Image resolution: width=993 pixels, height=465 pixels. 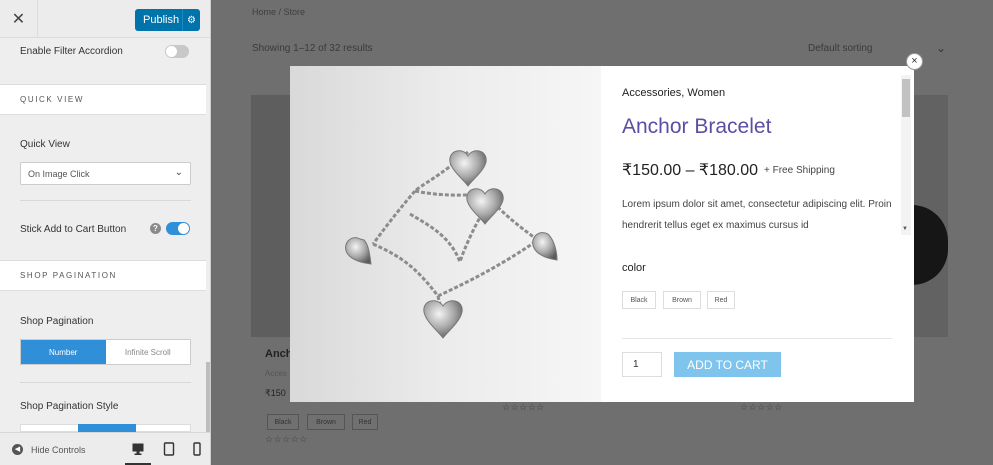 What do you see at coordinates (697, 126) in the screenshot?
I see `product-title: Anchor Bracelet` at bounding box center [697, 126].